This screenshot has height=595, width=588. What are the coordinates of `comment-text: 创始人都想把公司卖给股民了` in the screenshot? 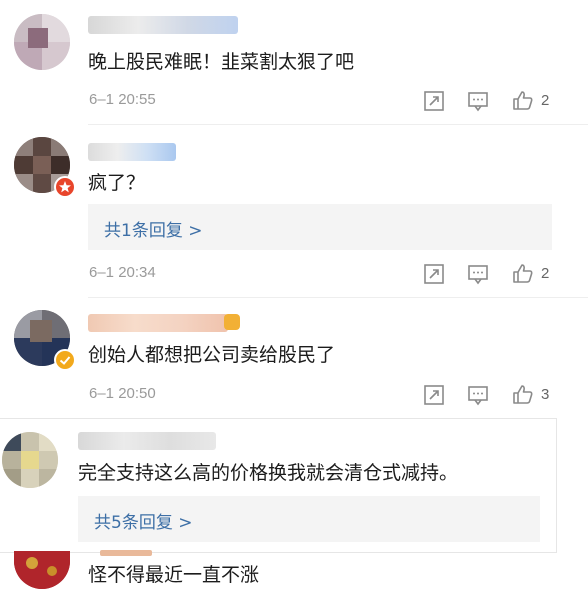 It's located at (212, 355).